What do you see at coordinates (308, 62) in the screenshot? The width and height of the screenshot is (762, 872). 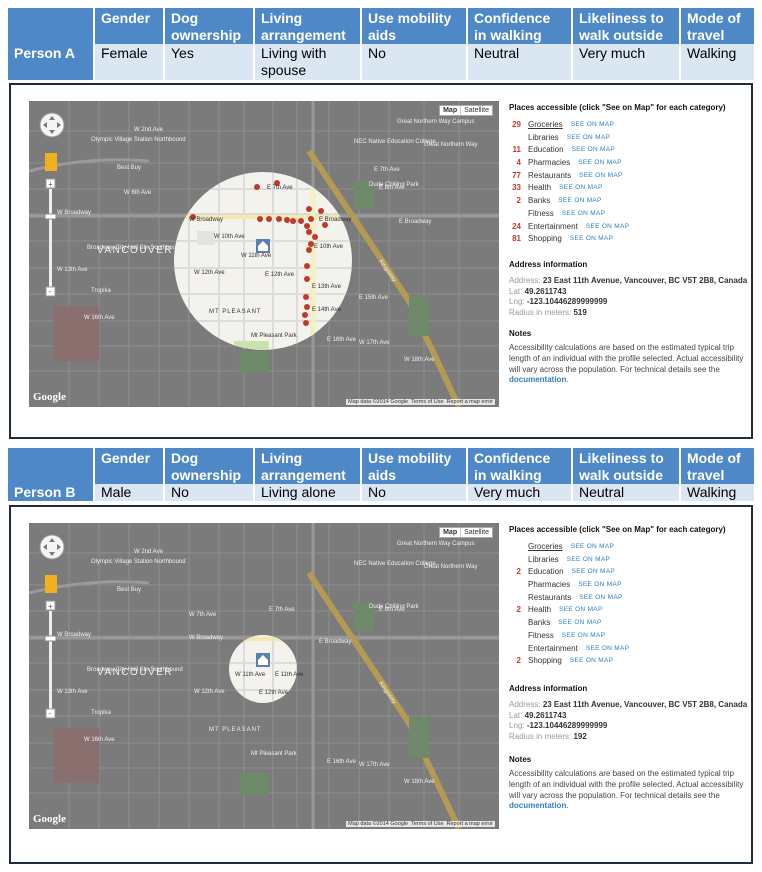 I see `living-value: Living with spouse` at bounding box center [308, 62].